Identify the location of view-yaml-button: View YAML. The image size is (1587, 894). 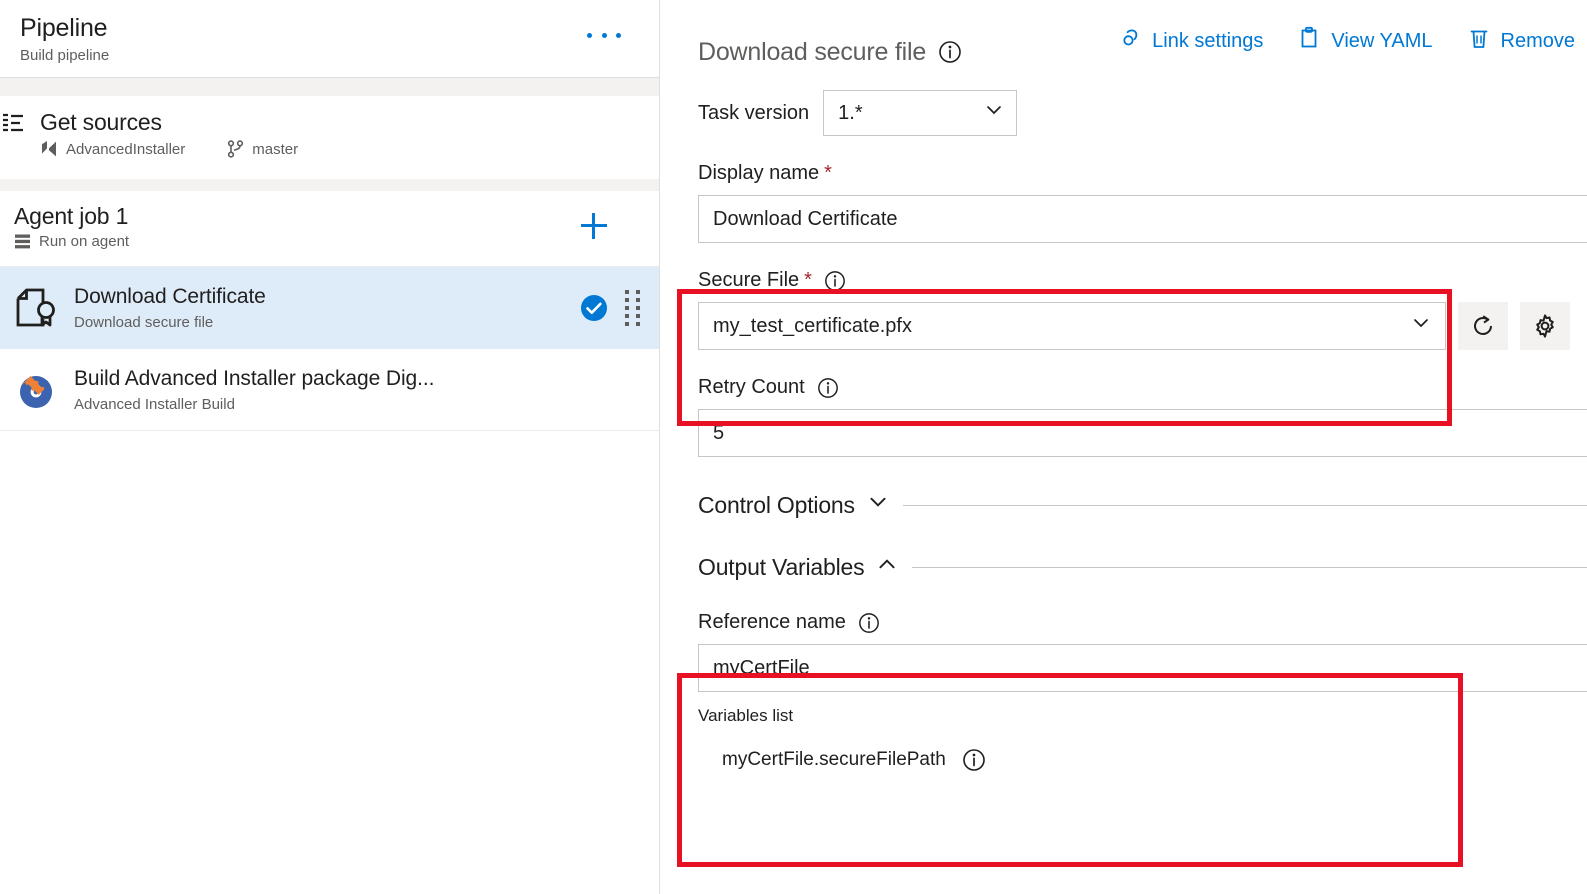
(1365, 41).